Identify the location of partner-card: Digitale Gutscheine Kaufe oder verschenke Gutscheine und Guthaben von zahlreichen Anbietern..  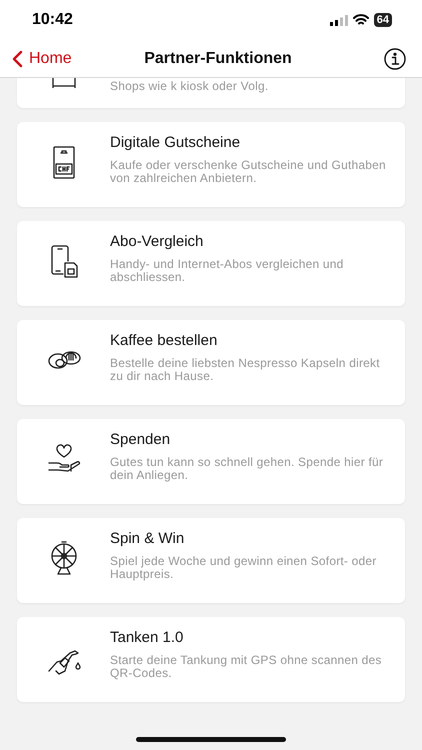
(211, 164).